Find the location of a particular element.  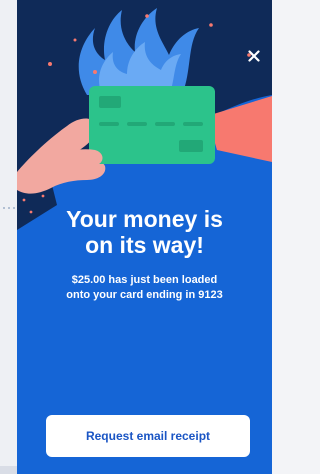

success-headline: Your money is on its way! is located at coordinates (144, 232).